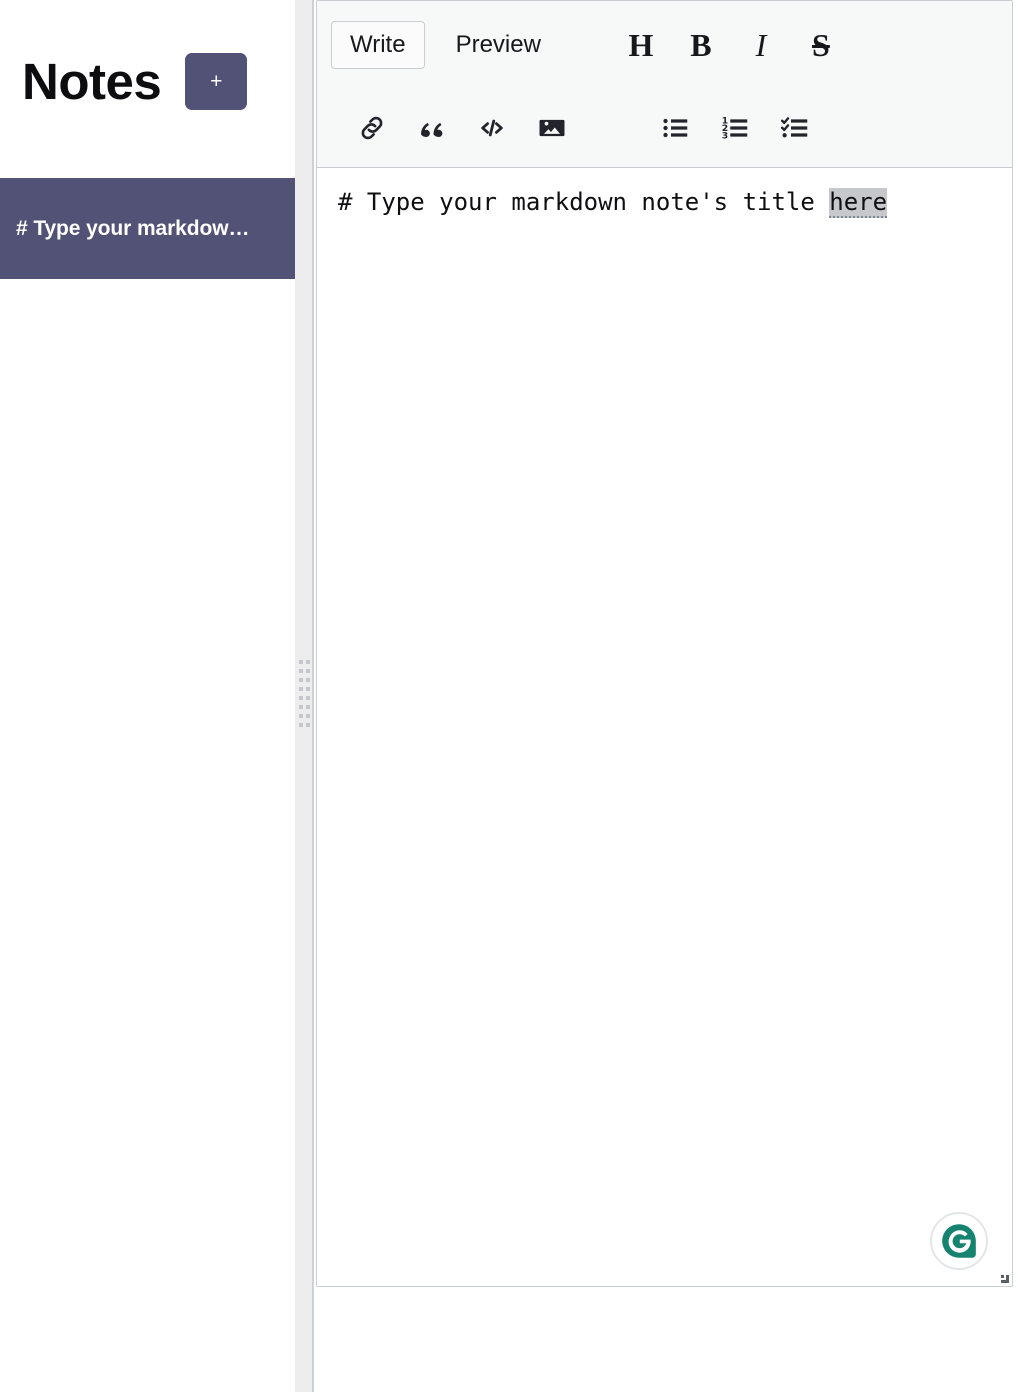 Image resolution: width=1018 pixels, height=1392 pixels. What do you see at coordinates (216, 81) in the screenshot?
I see `add-note-button: +` at bounding box center [216, 81].